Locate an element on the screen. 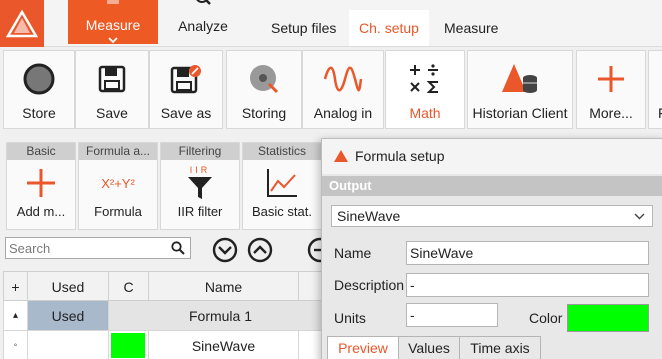 The image size is (662, 359). group-used-cell: Used is located at coordinates (68, 316).